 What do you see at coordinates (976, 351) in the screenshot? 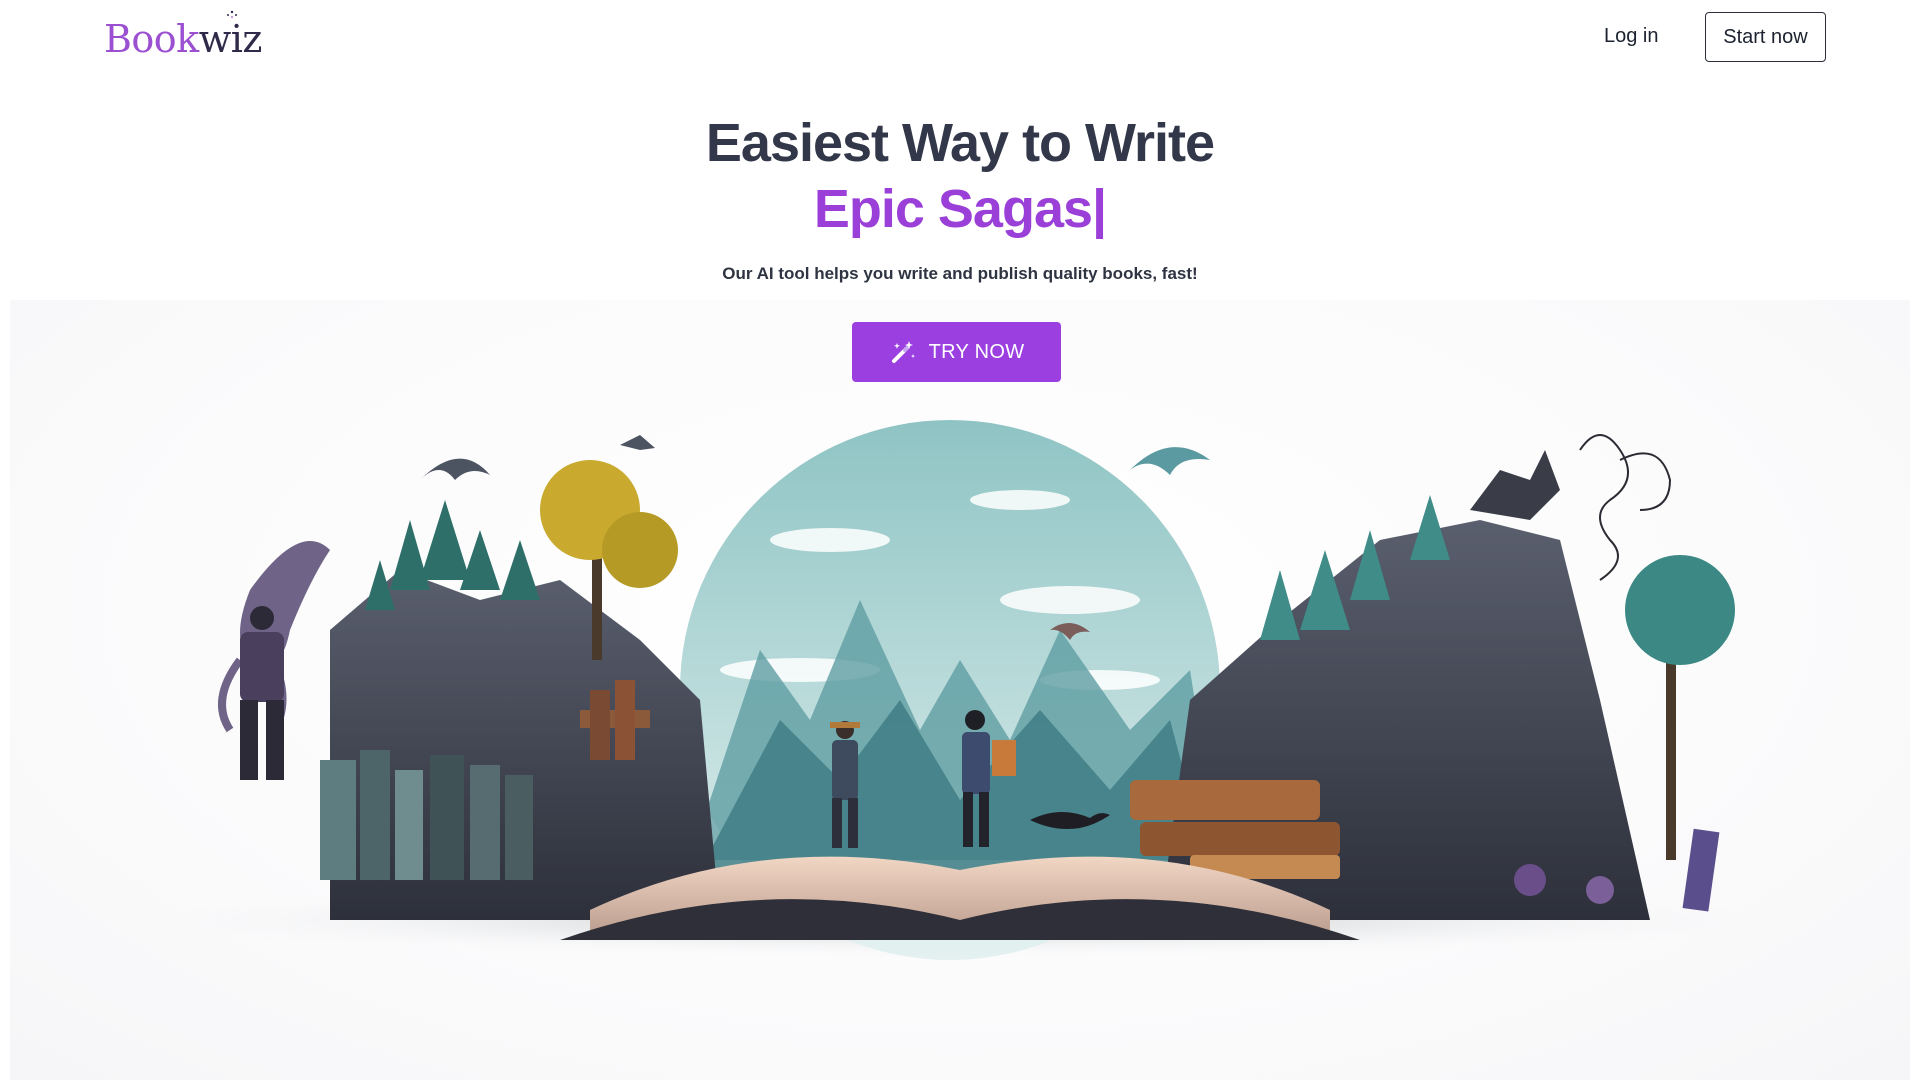
I see `try-now-label: TRY NOW` at bounding box center [976, 351].